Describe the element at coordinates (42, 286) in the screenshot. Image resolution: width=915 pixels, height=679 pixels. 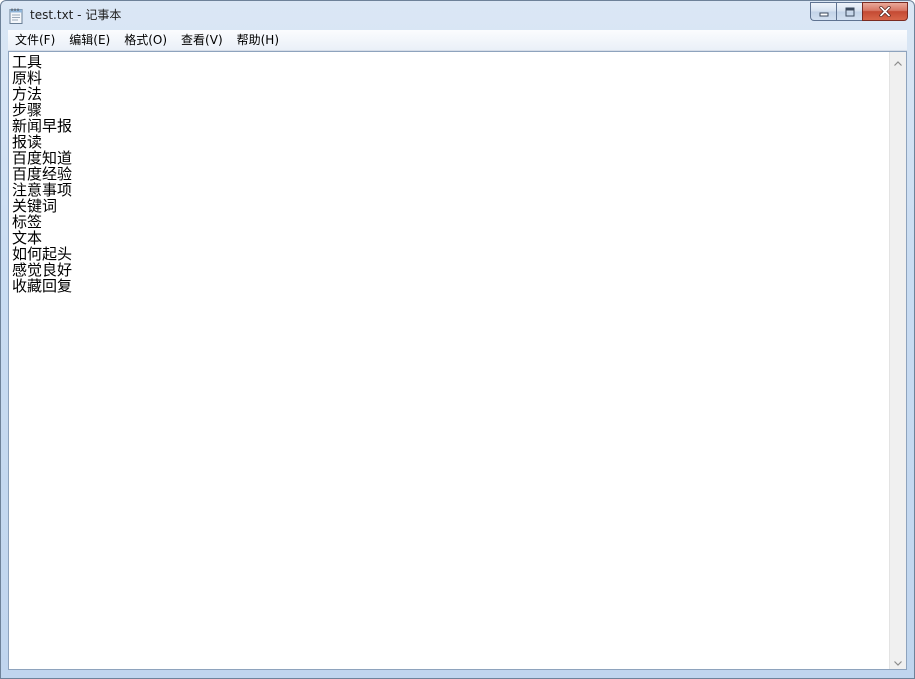
I see `text-line: 收藏回复` at that location.